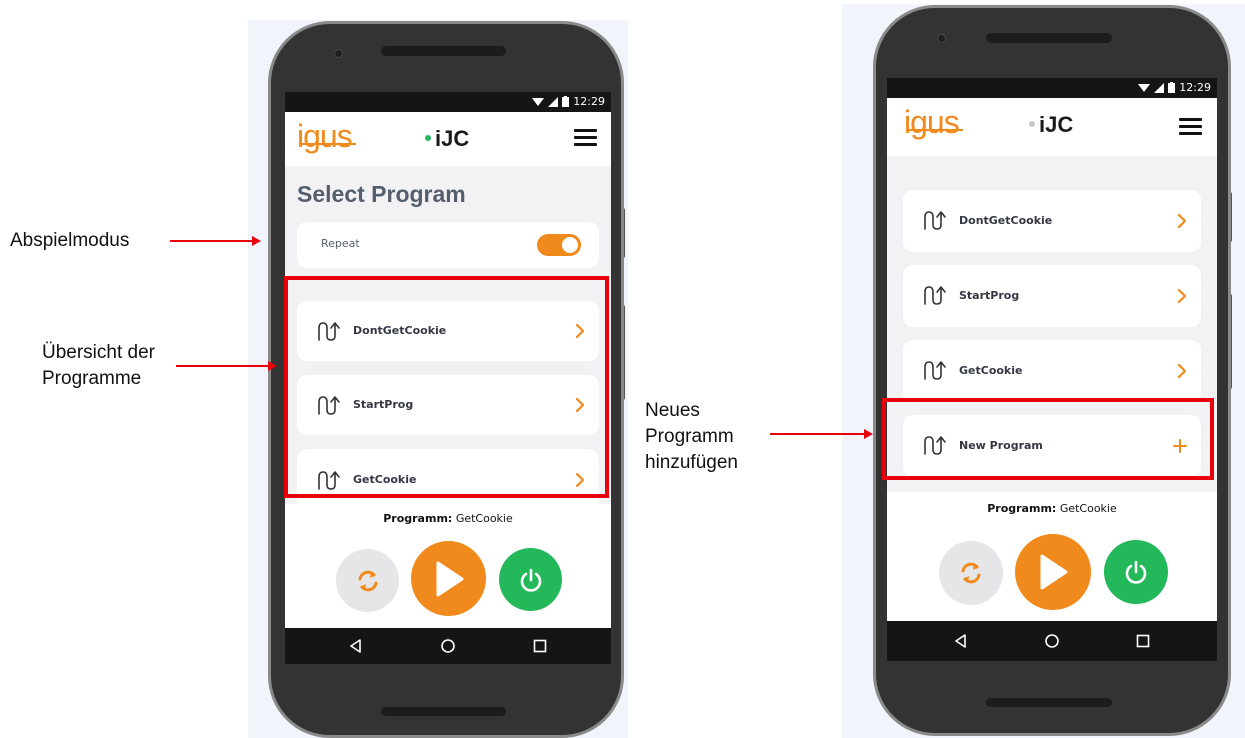  Describe the element at coordinates (340, 243) in the screenshot. I see `repeat-label: Repeat` at that location.